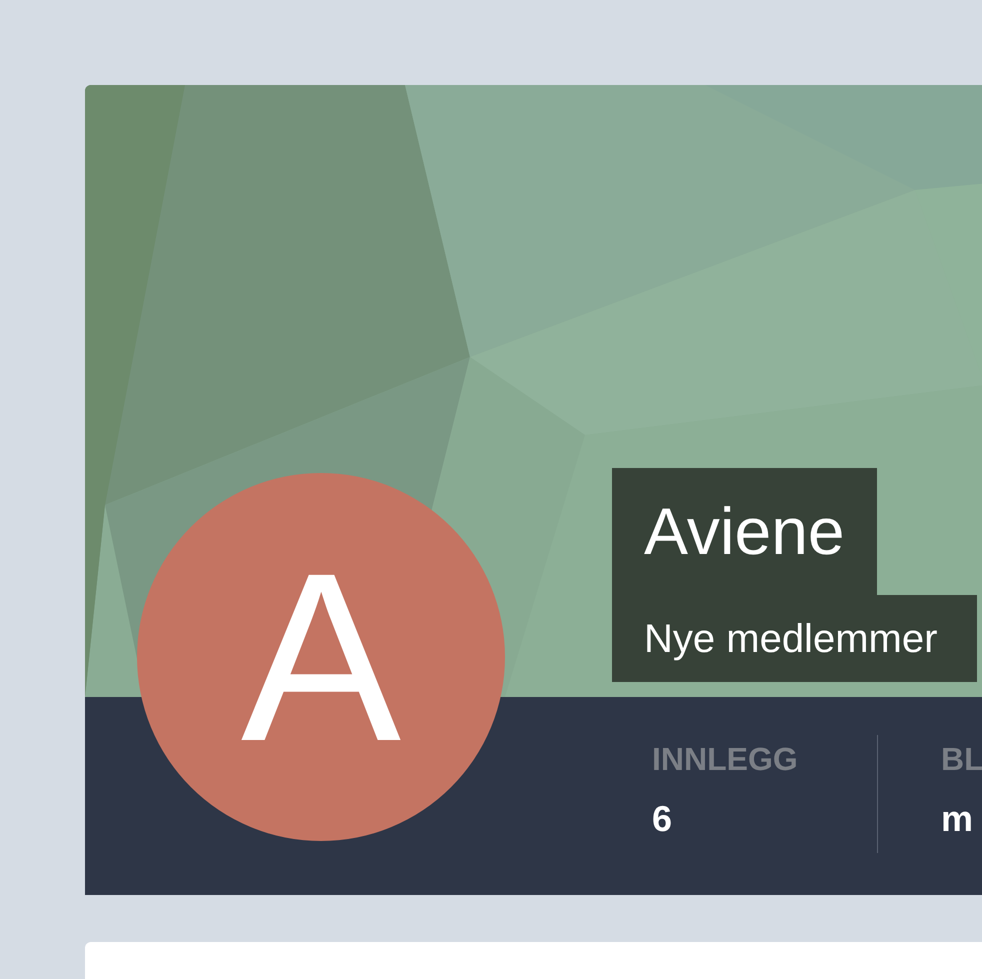  What do you see at coordinates (957, 819) in the screenshot?
I see `stat-value: m` at bounding box center [957, 819].